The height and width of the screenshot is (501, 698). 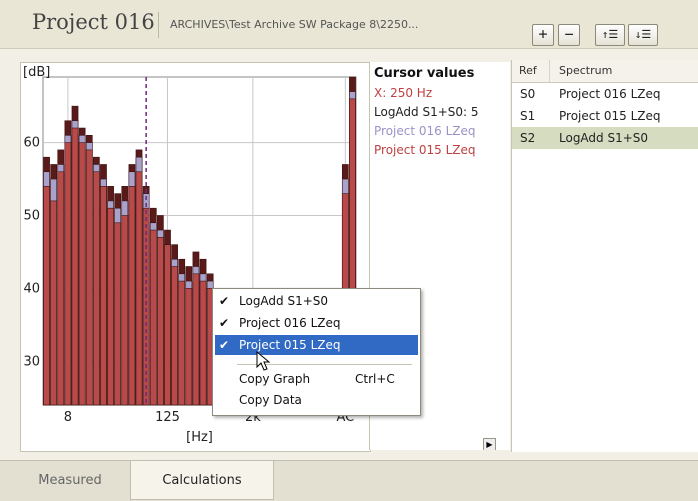 I want to click on scroll-right-arrow-icon: ▶, so click(x=489, y=444).